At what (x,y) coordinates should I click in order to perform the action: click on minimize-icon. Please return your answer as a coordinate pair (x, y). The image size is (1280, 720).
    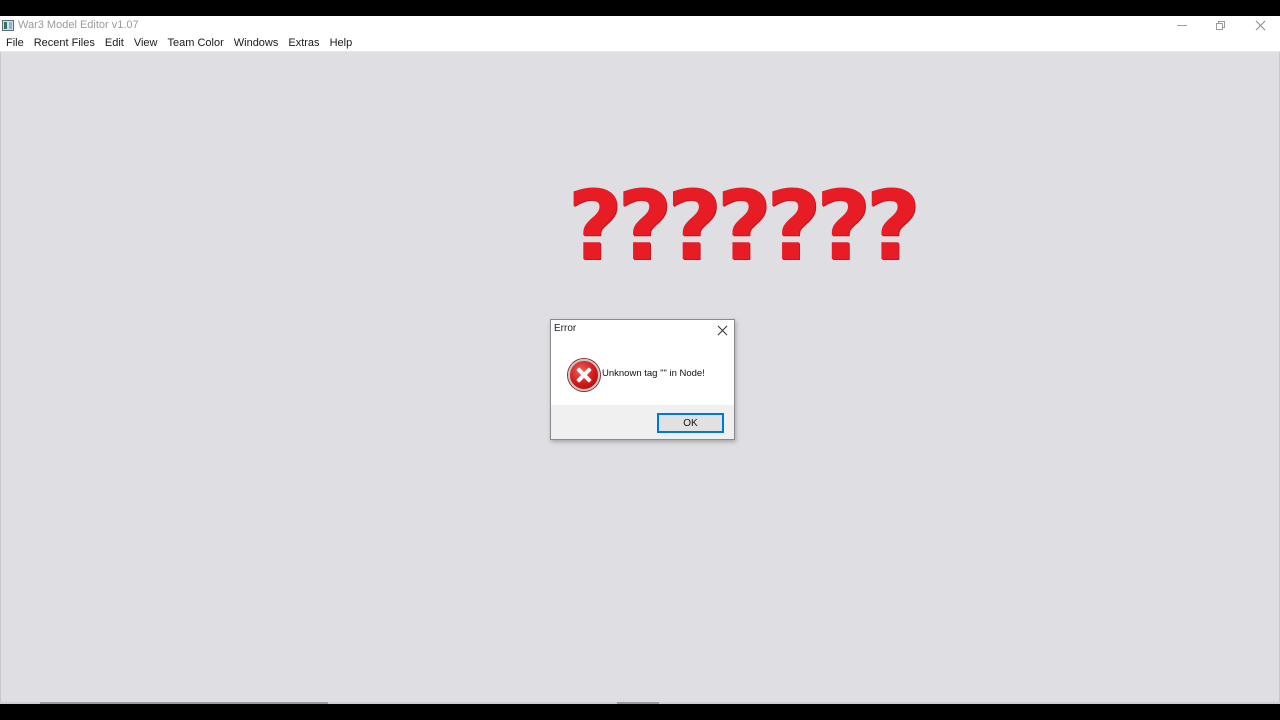
    Looking at the image, I should click on (1182, 25).